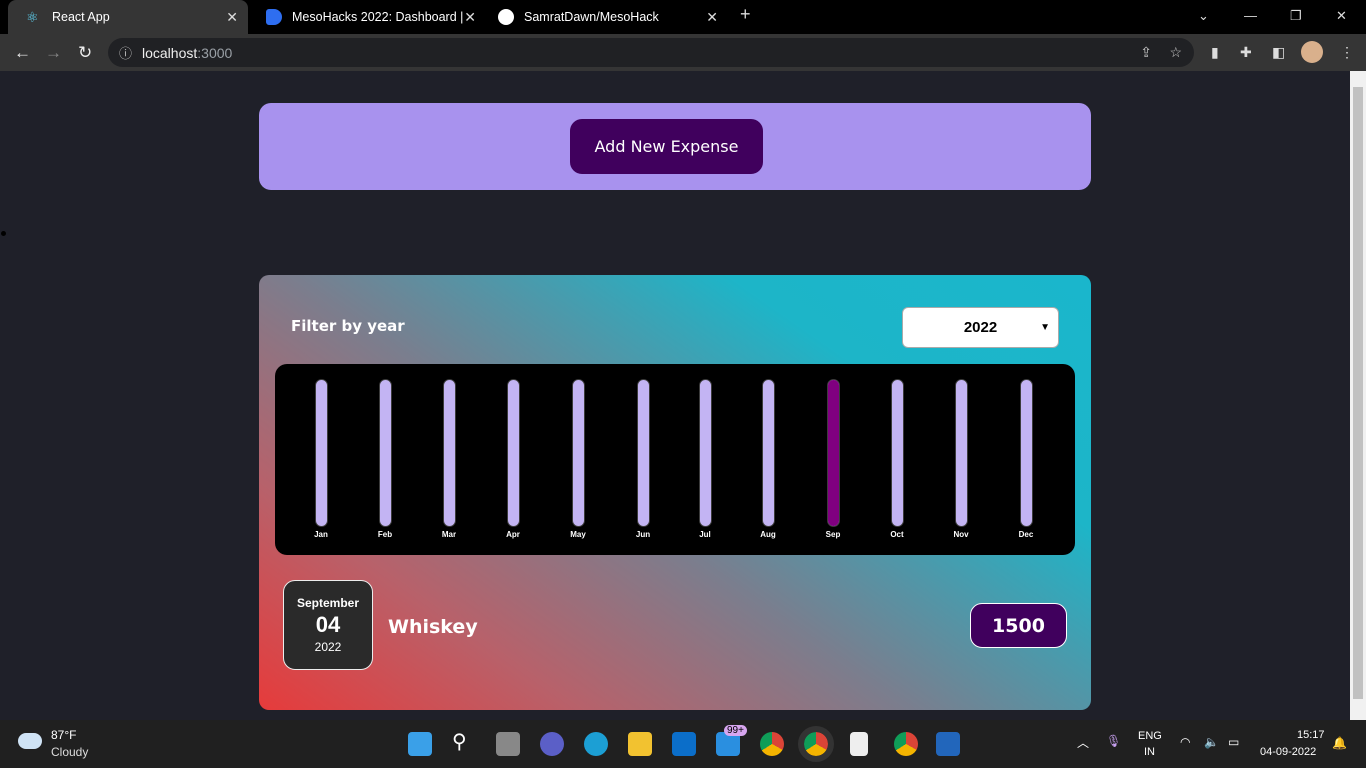 The image size is (1366, 768). I want to click on expense-date: September 04 2022, so click(328, 625).